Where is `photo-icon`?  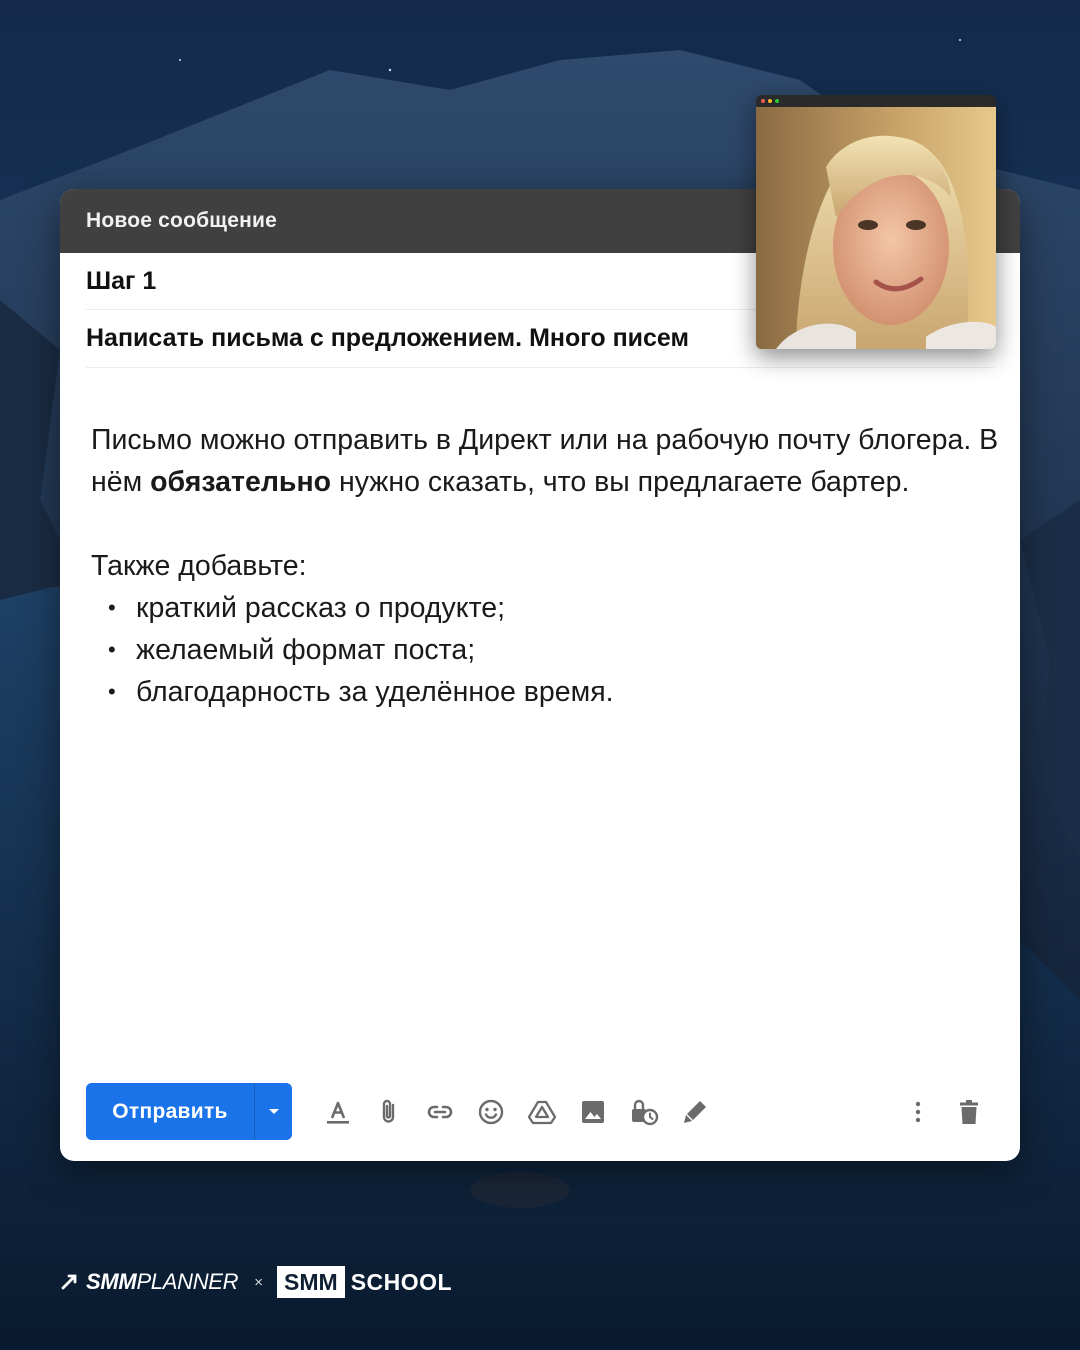 photo-icon is located at coordinates (592, 1111).